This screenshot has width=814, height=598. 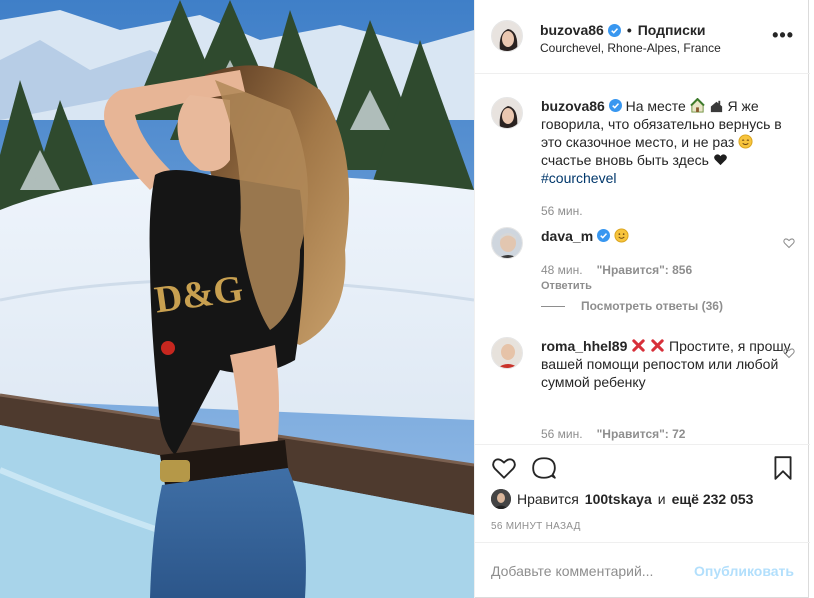 I want to click on likes-prefix: Нравится, so click(x=548, y=499).